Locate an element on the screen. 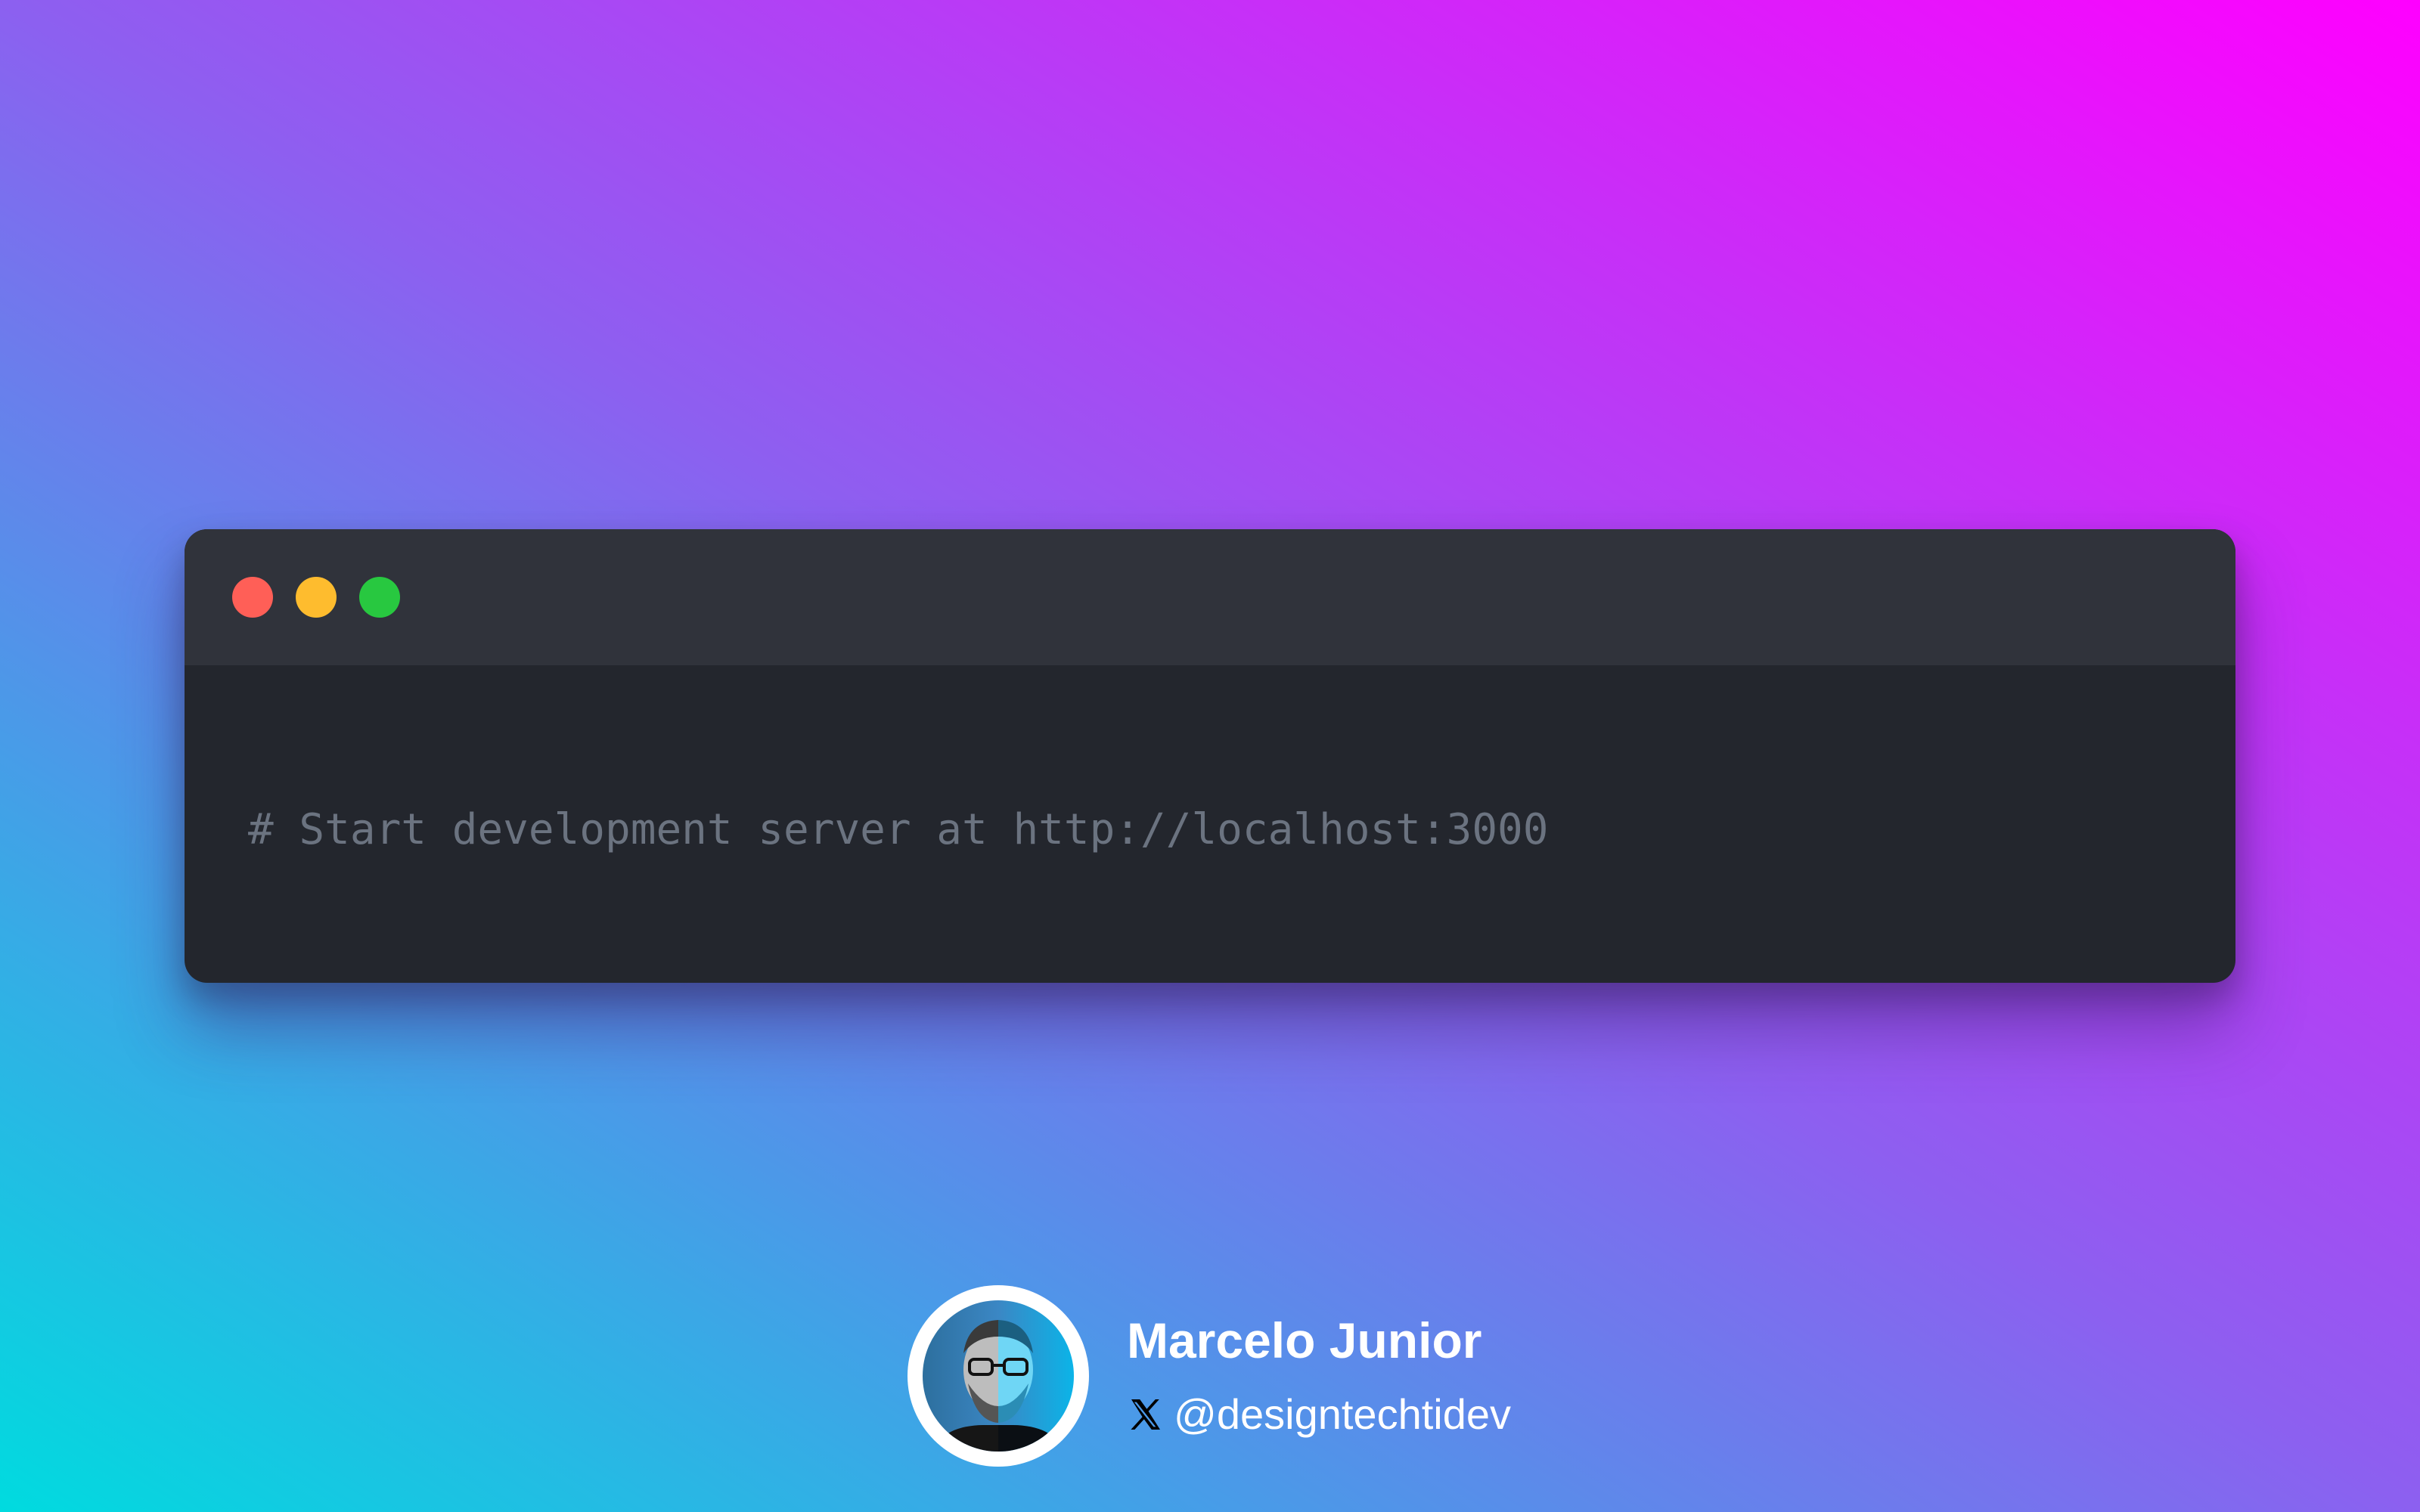 This screenshot has height=1512, width=2420. author-name: Marcelo Junior is located at coordinates (1304, 1340).